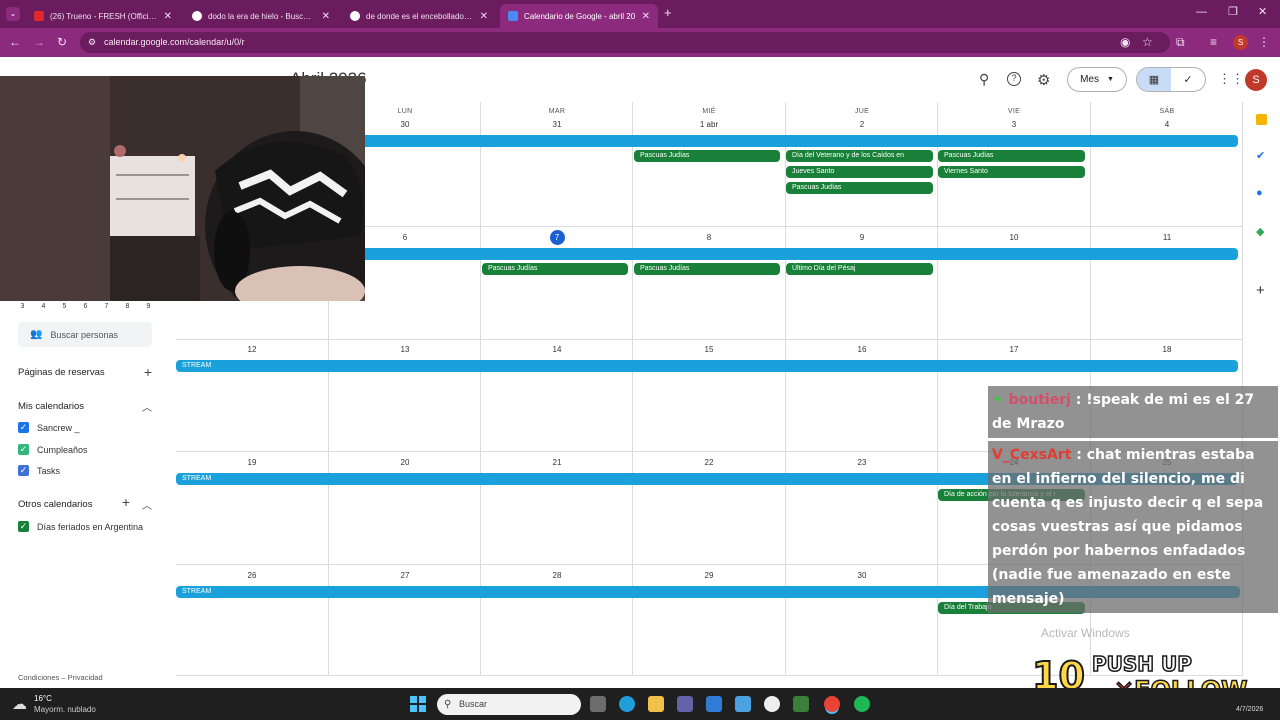 The height and width of the screenshot is (720, 1280). What do you see at coordinates (92, 42) in the screenshot?
I see `site-info-icon: ⚙` at bounding box center [92, 42].